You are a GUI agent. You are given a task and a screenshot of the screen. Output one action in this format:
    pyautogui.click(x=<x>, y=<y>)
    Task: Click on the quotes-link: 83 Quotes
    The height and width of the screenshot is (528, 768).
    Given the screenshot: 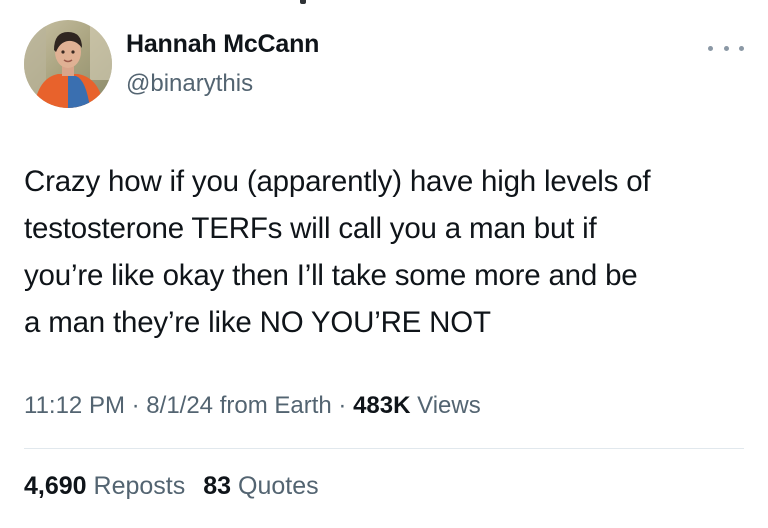 What is the action you would take?
    pyautogui.click(x=260, y=486)
    